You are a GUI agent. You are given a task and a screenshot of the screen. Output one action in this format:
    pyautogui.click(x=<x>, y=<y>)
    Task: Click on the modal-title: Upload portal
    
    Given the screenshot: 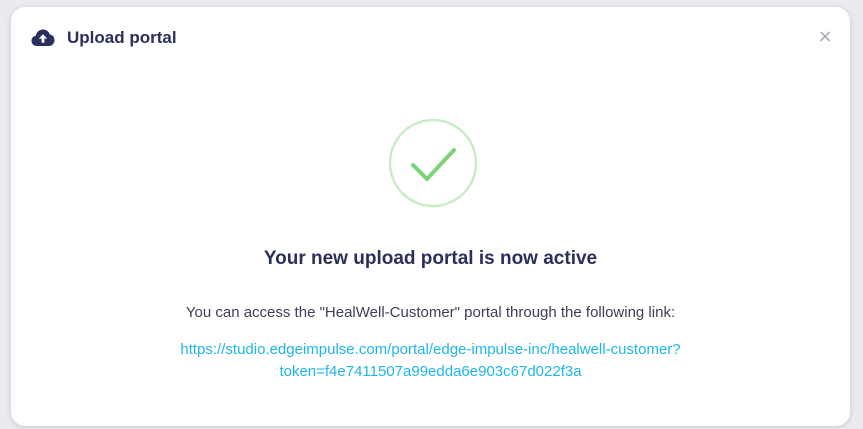 What is the action you would take?
    pyautogui.click(x=122, y=37)
    